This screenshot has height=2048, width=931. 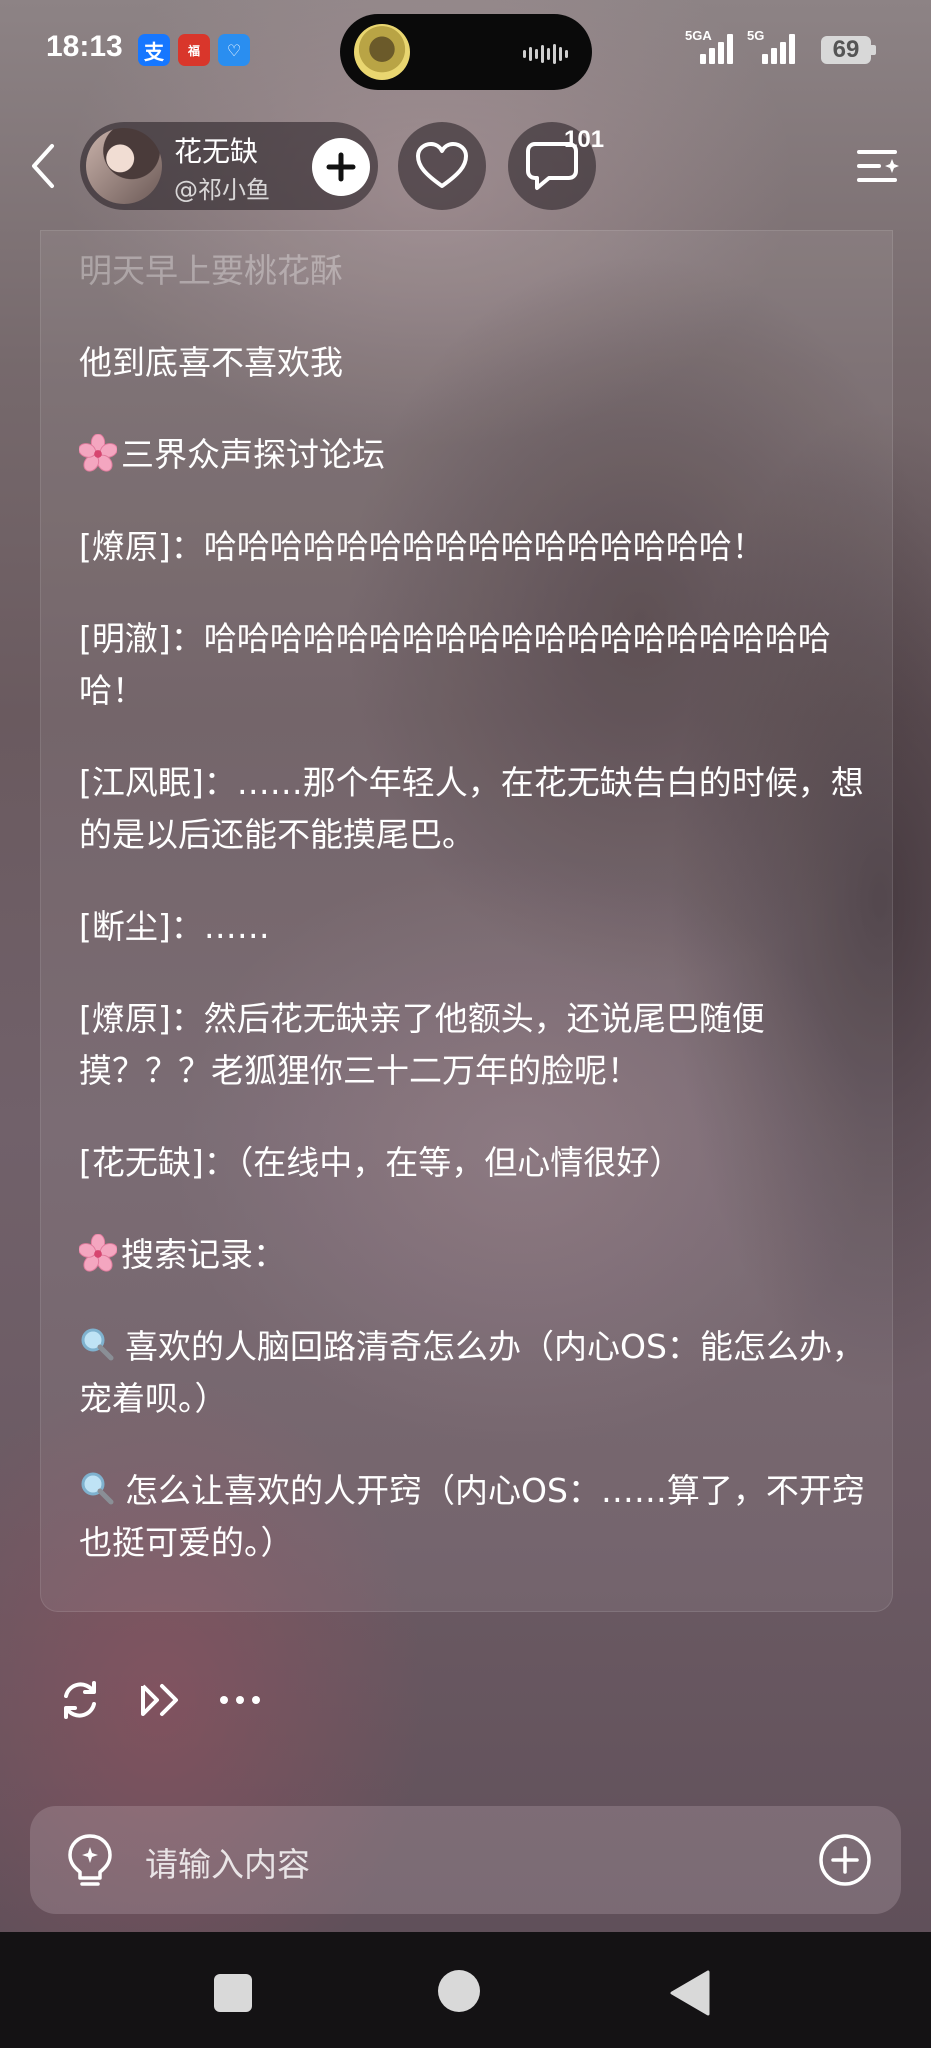 What do you see at coordinates (474, 1255) in the screenshot?
I see `message-paragraph-search: 搜索记录：` at bounding box center [474, 1255].